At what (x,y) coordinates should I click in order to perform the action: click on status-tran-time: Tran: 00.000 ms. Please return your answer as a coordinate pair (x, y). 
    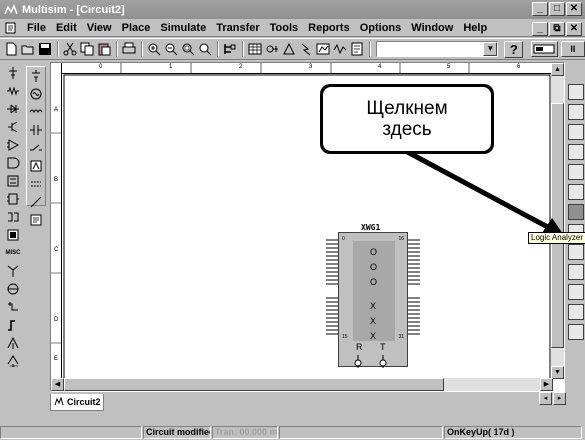
    Looking at the image, I should click on (245, 432).